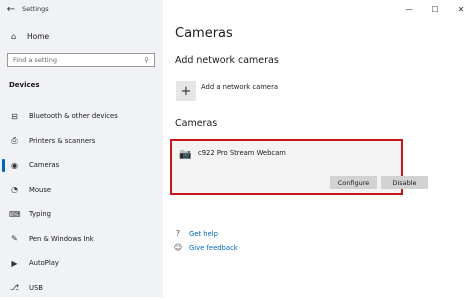  Describe the element at coordinates (44, 165) in the screenshot. I see `sidebar-item-label: Cameras` at that location.